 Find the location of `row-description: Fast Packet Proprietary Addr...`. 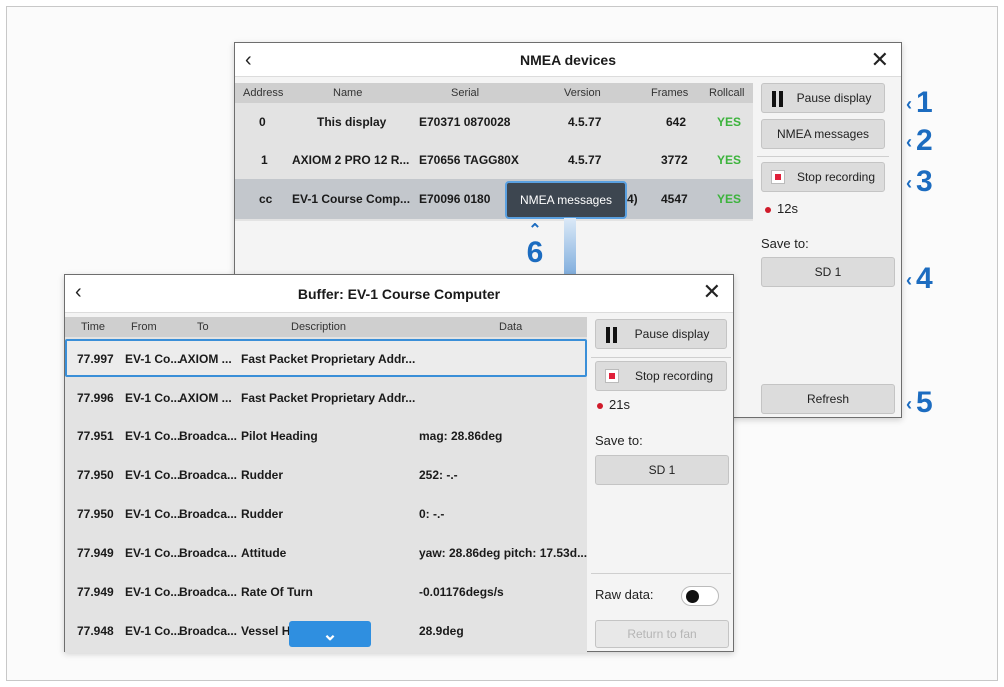

row-description: Fast Packet Proprietary Addr... is located at coordinates (328, 398).